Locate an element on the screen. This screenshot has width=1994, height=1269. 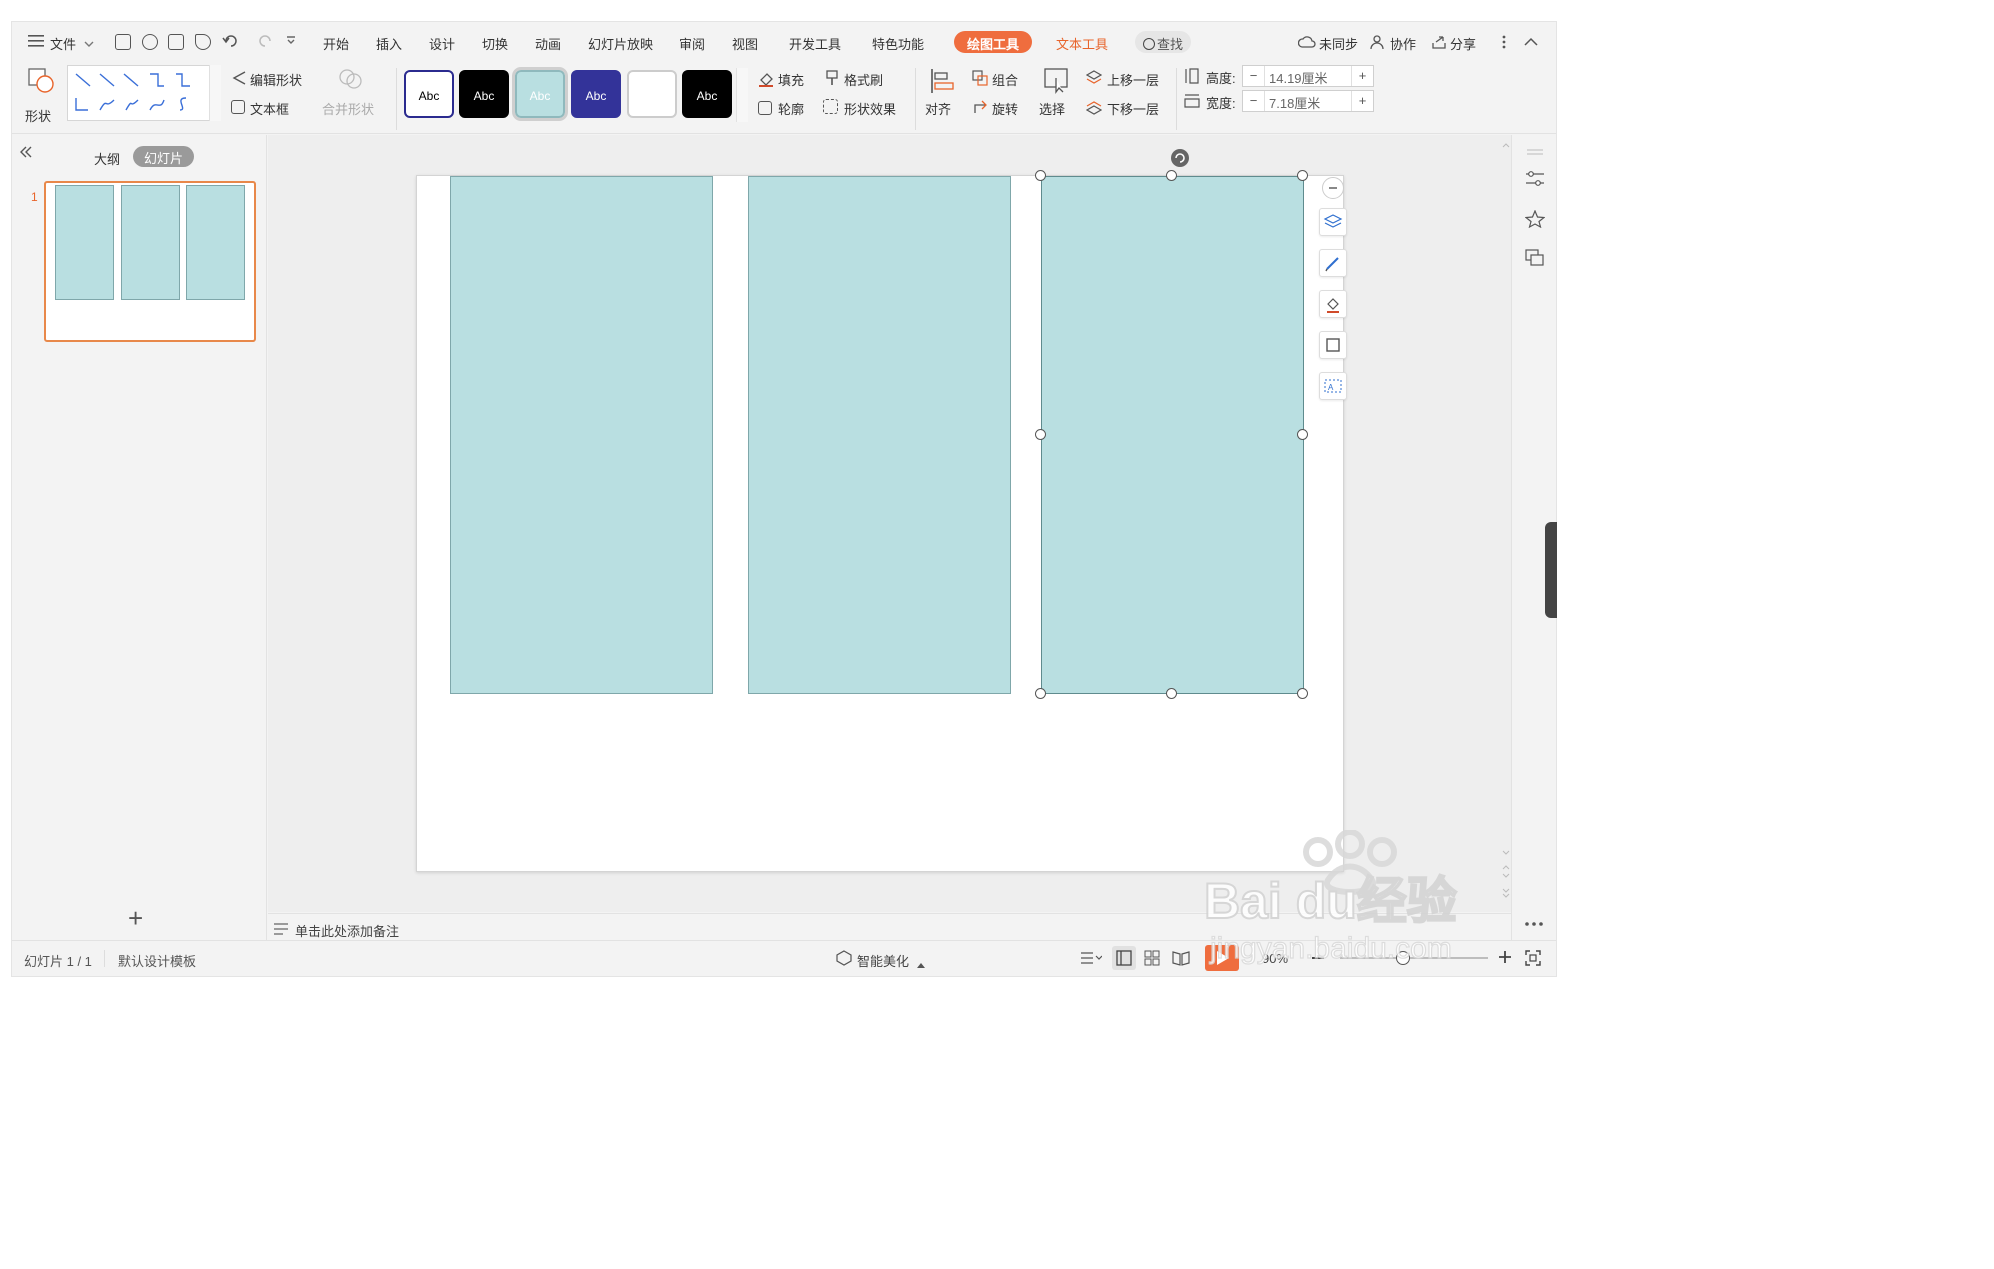
add-slide-button: + is located at coordinates (135, 918).